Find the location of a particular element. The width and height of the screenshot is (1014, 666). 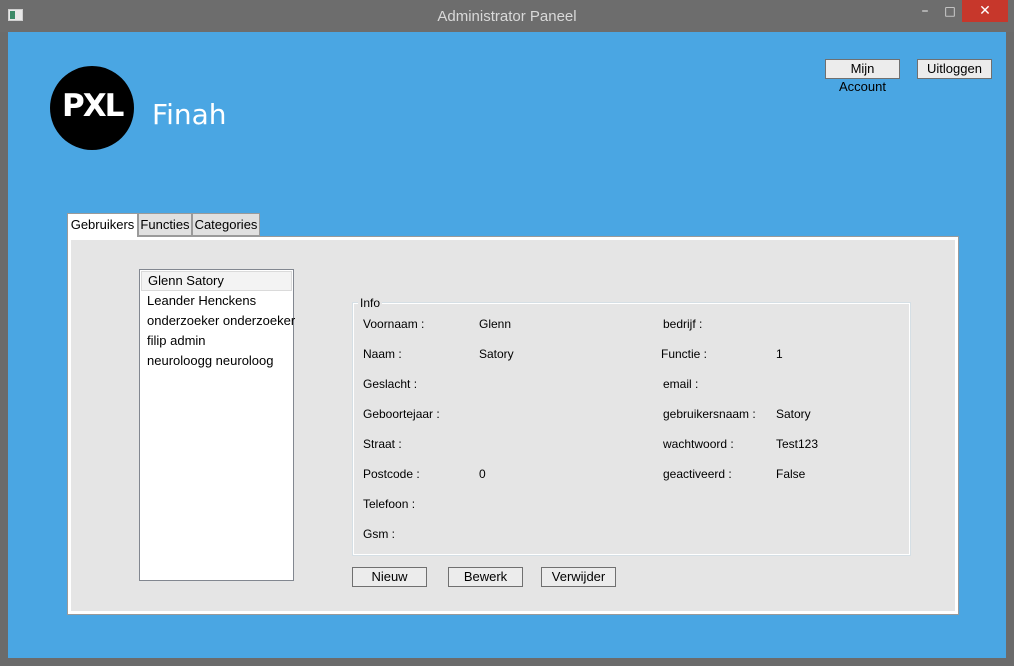

my-account-button: Mijn Account is located at coordinates (862, 76).